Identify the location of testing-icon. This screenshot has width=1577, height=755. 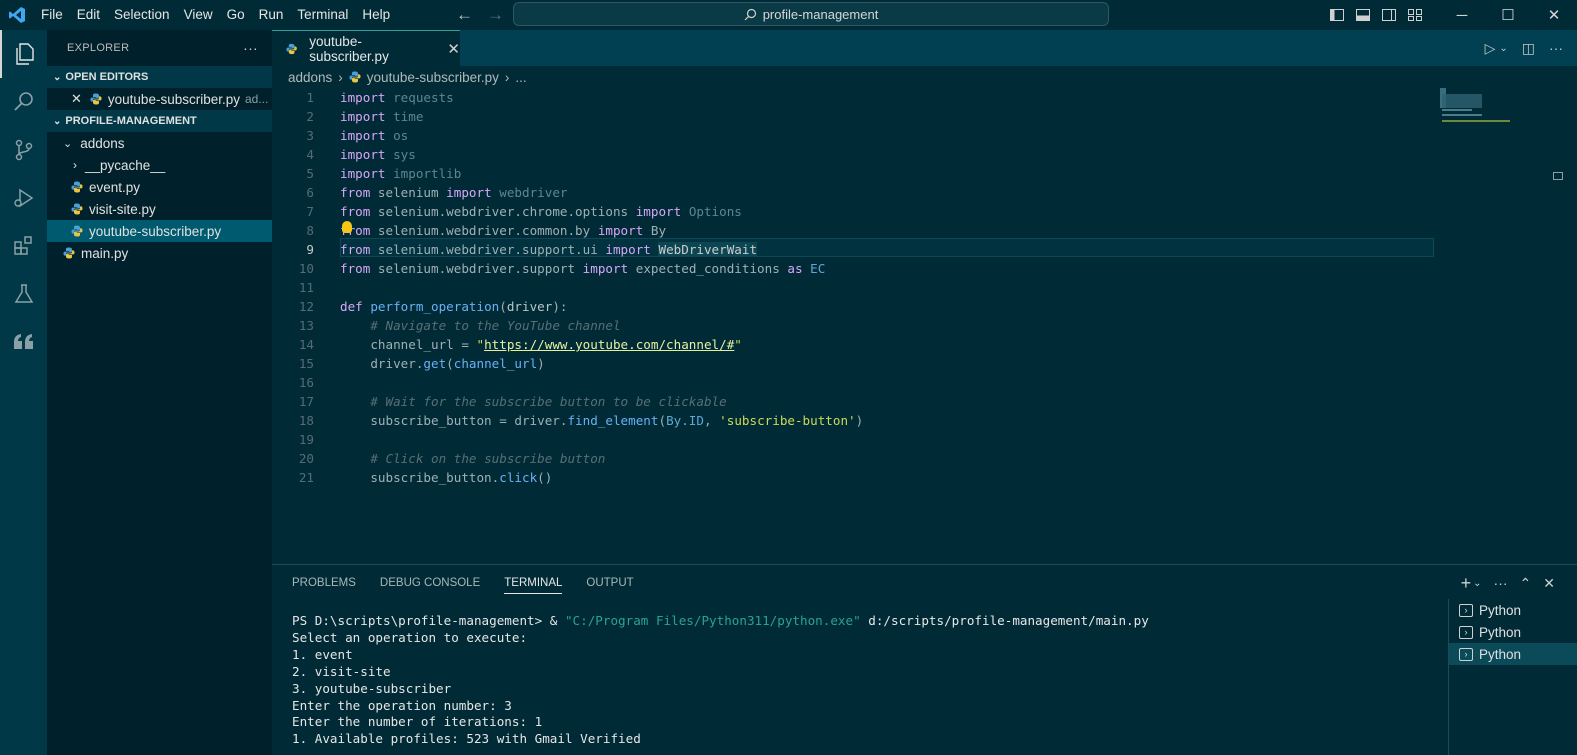
(23, 294).